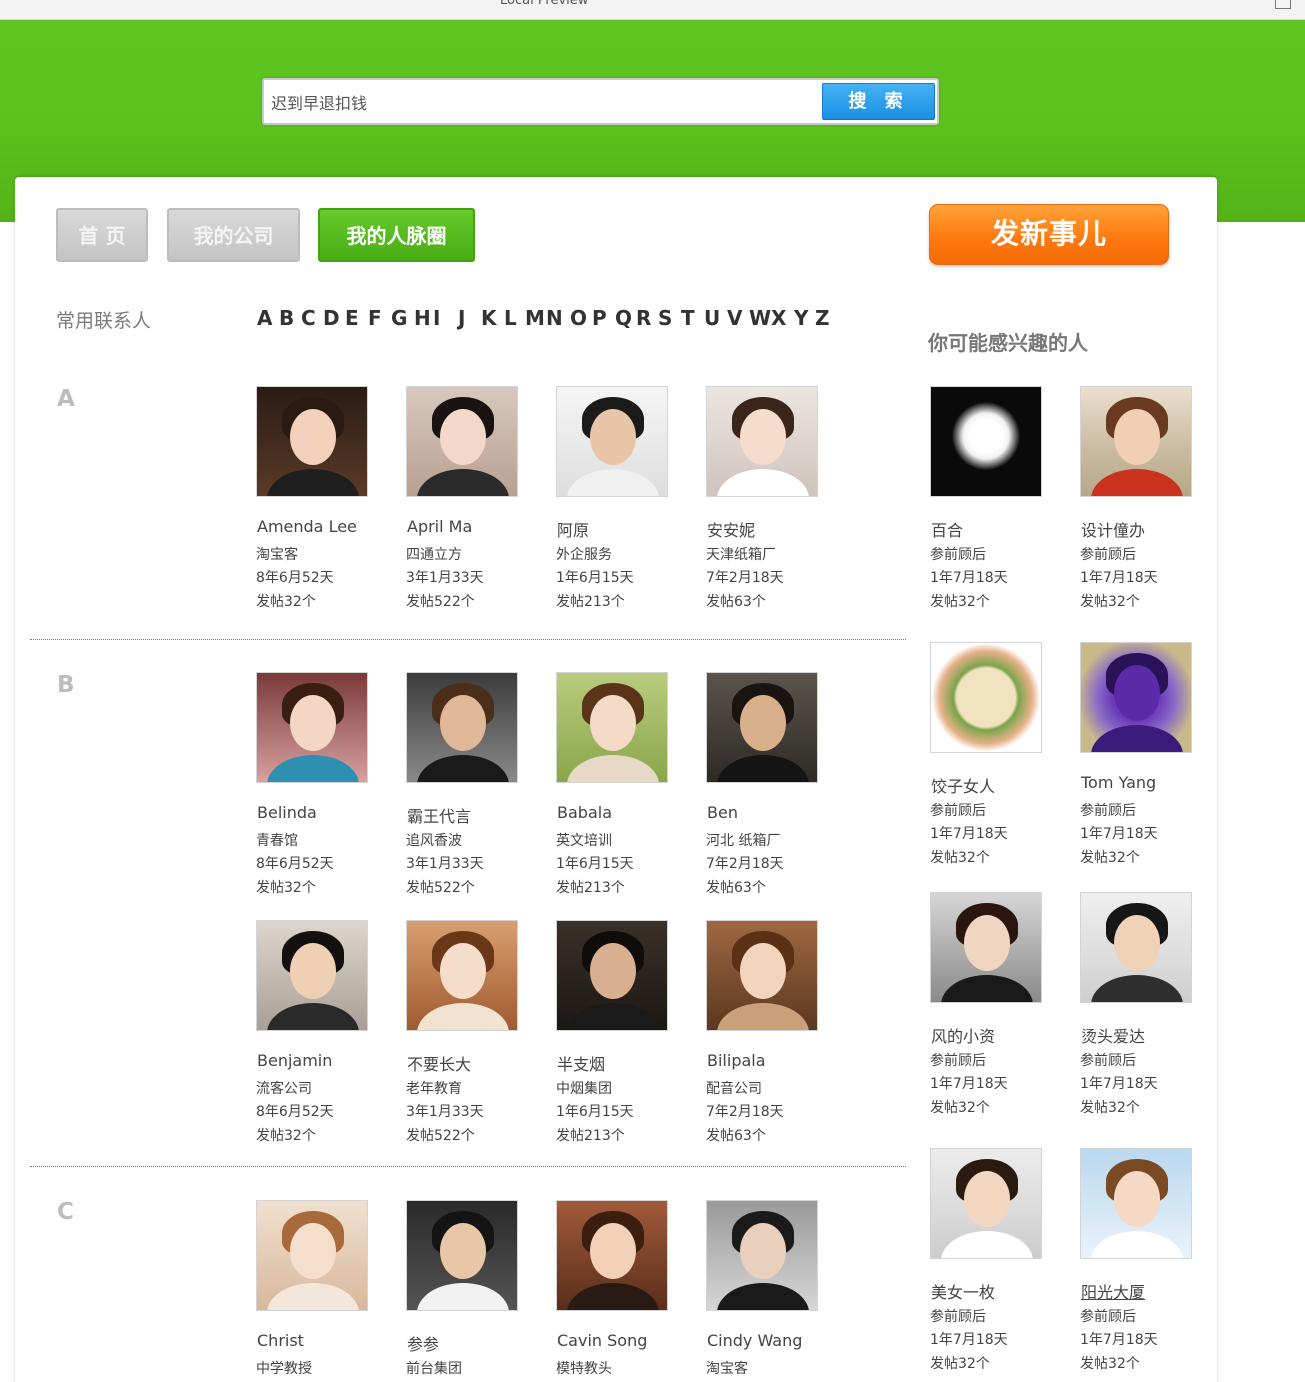 This screenshot has width=1305, height=1382. Describe the element at coordinates (277, 555) in the screenshot. I see `contact-company: 淘宝客` at that location.